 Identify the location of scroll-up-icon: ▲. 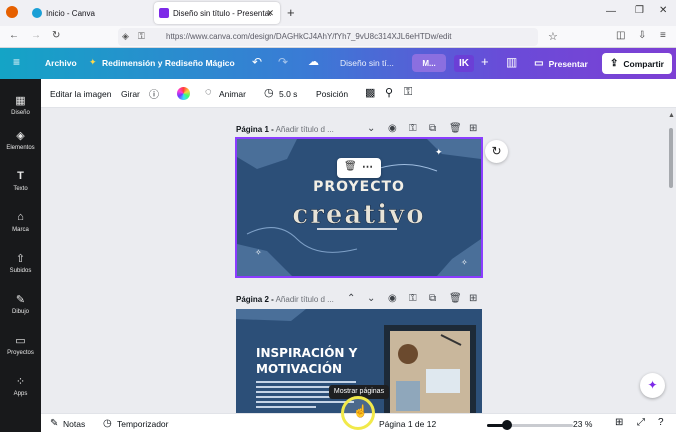
(671, 115).